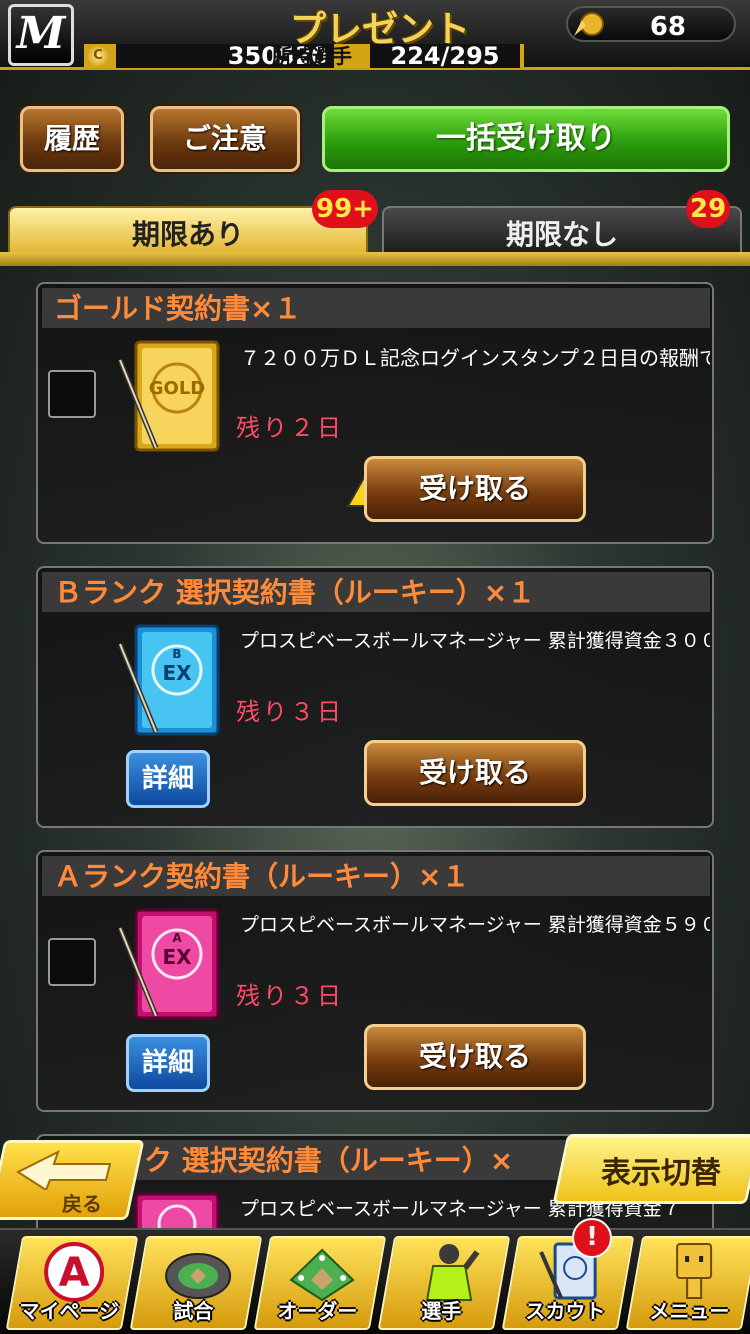 Image resolution: width=750 pixels, height=1334 pixels. I want to click on nav-menu: メニュー, so click(687, 1283).